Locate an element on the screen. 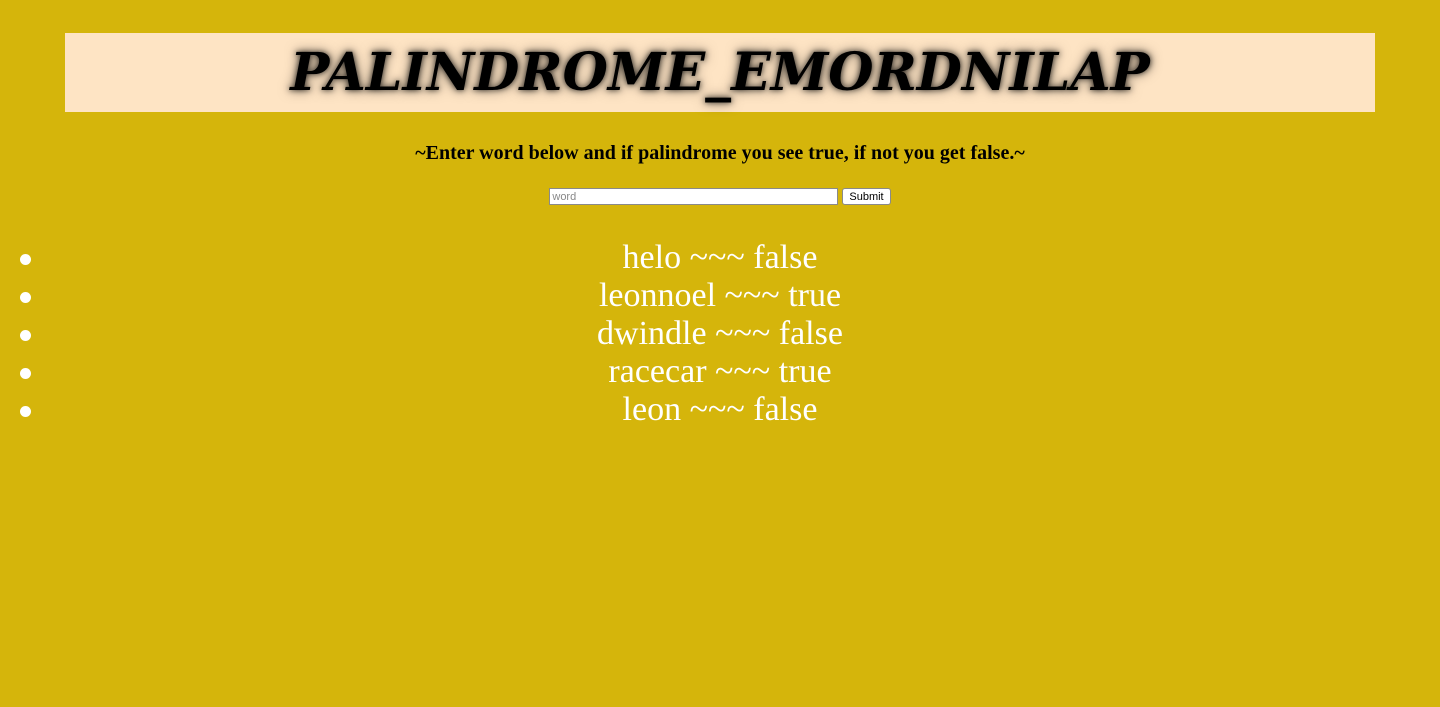  result-text: racecar ~~~ true is located at coordinates (720, 371).